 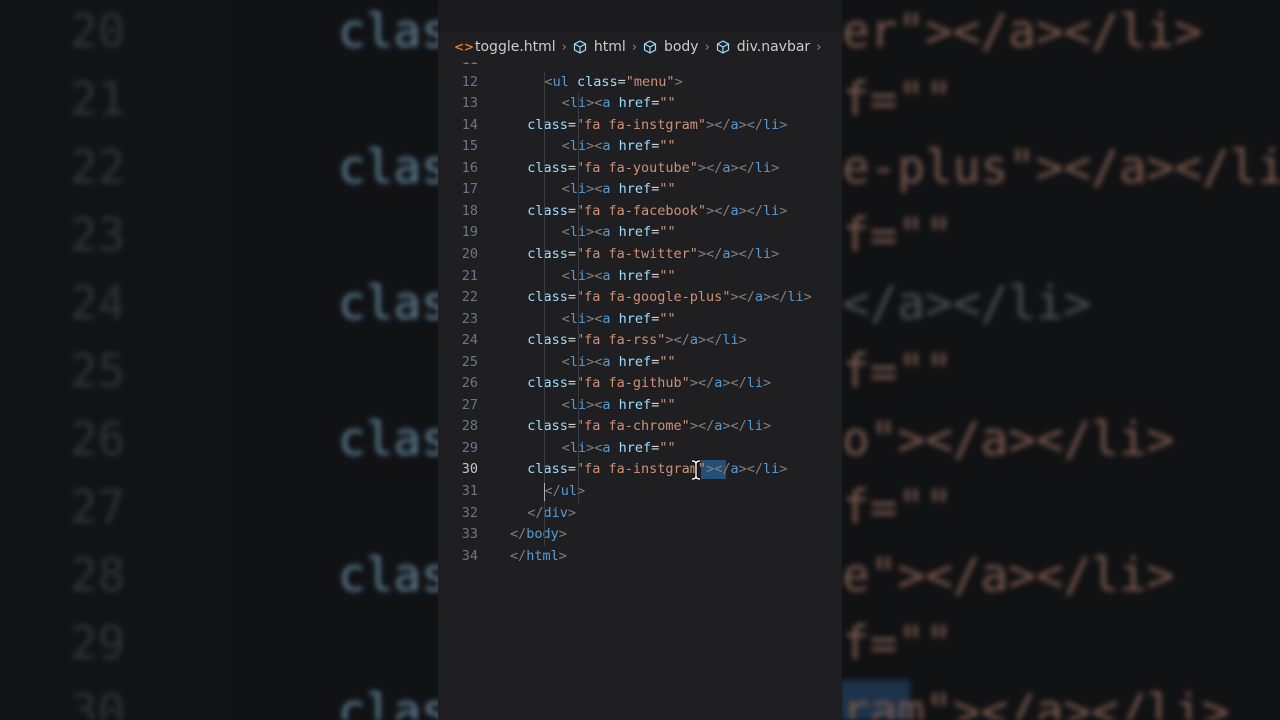 What do you see at coordinates (98, 439) in the screenshot?
I see `background-line-number: 26` at bounding box center [98, 439].